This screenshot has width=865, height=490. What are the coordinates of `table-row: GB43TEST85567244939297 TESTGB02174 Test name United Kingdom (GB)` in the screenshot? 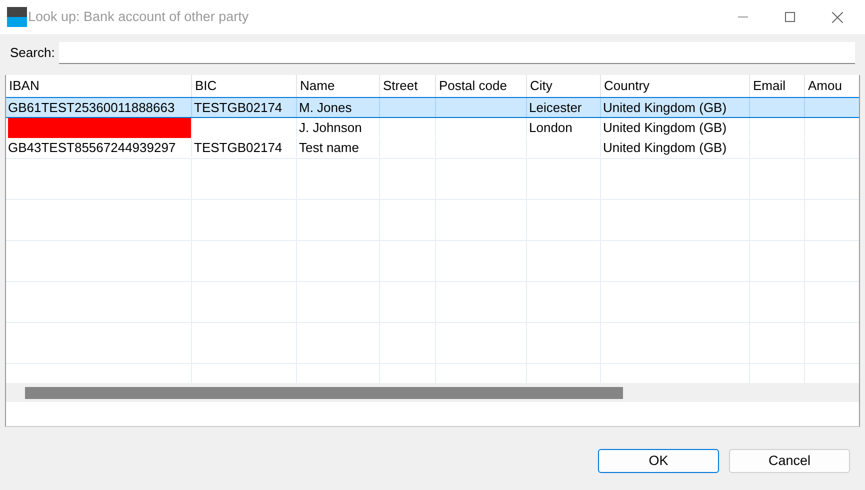 It's located at (432, 148).